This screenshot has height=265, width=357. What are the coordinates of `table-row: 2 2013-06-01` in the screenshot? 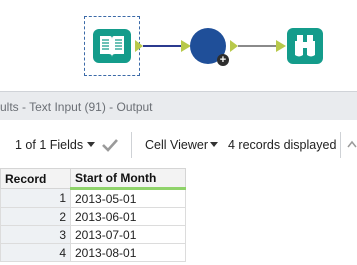 It's located at (93, 216).